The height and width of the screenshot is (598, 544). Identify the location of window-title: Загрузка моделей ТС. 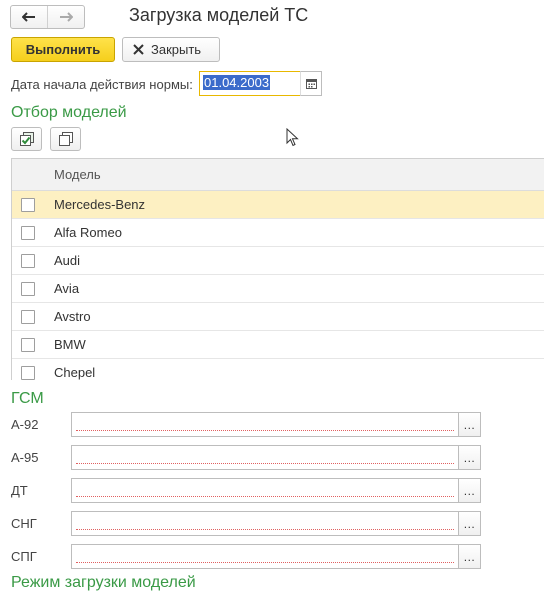
(219, 15).